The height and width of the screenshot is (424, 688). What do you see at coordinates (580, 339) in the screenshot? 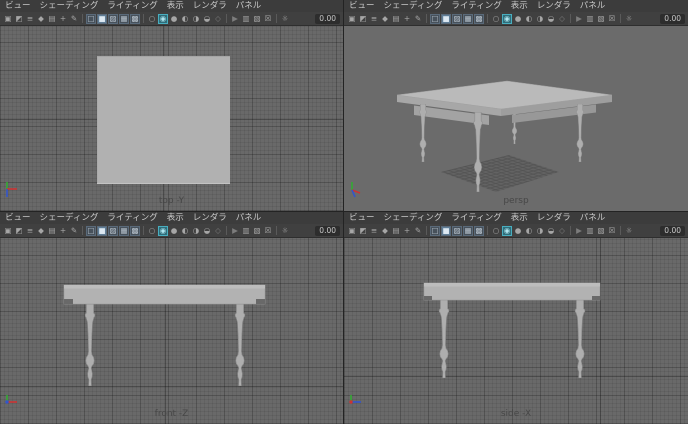
I see `table-leg-right` at bounding box center [580, 339].